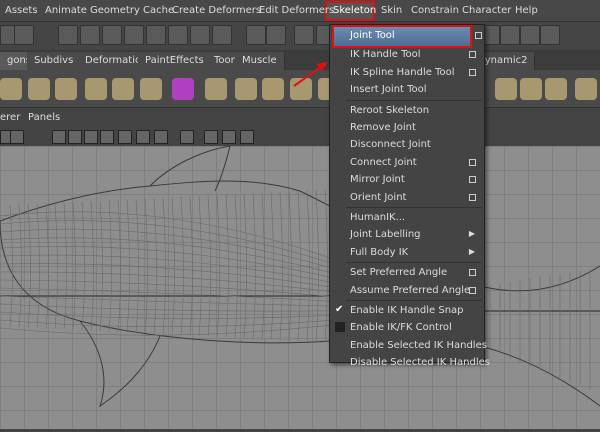 The width and height of the screenshot is (600, 432). What do you see at coordinates (385, 55) in the screenshot?
I see `menu-item-label: IK Handle Tool` at bounding box center [385, 55].